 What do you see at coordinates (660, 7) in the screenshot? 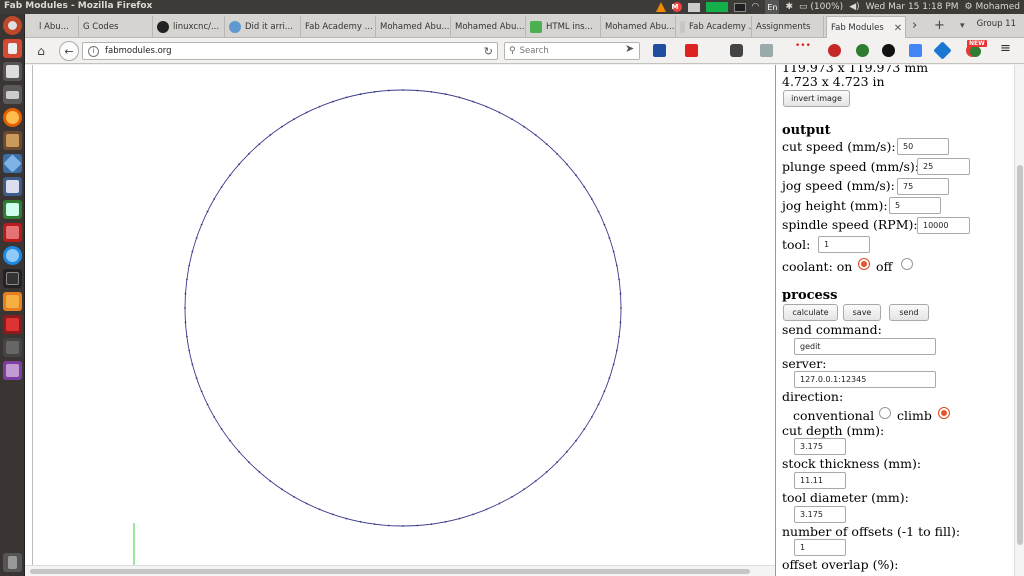
I see `vlc-icon` at bounding box center [660, 7].